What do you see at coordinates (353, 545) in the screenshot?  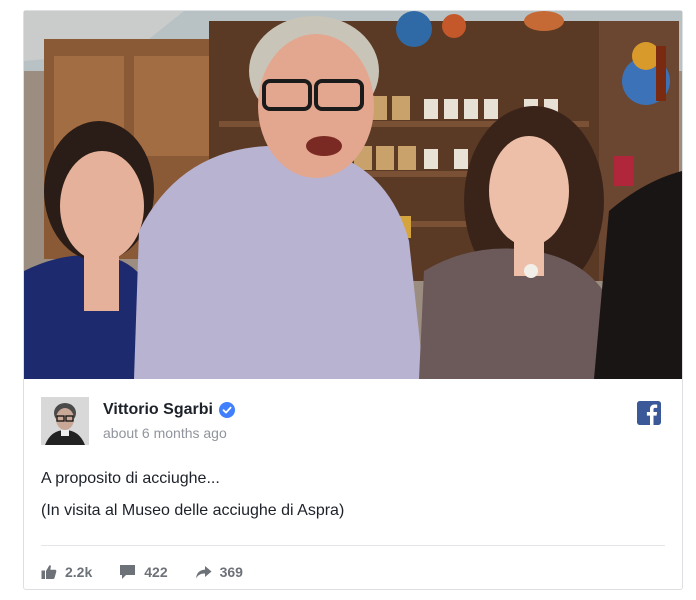 I see `stats-divider` at bounding box center [353, 545].